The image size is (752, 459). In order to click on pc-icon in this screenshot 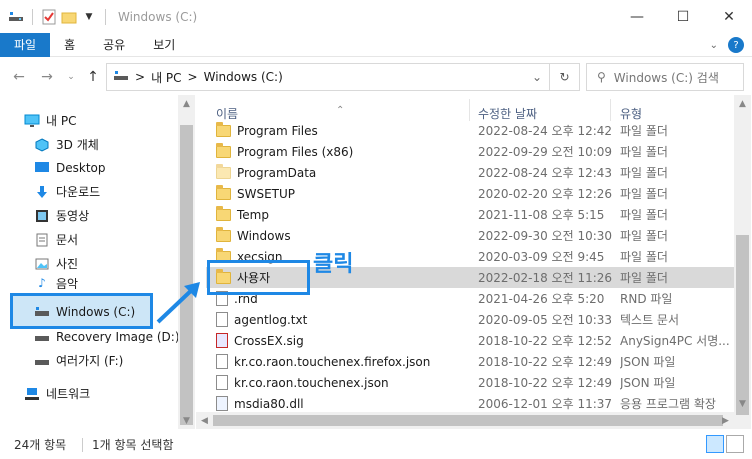, I will do `click(32, 121)`.